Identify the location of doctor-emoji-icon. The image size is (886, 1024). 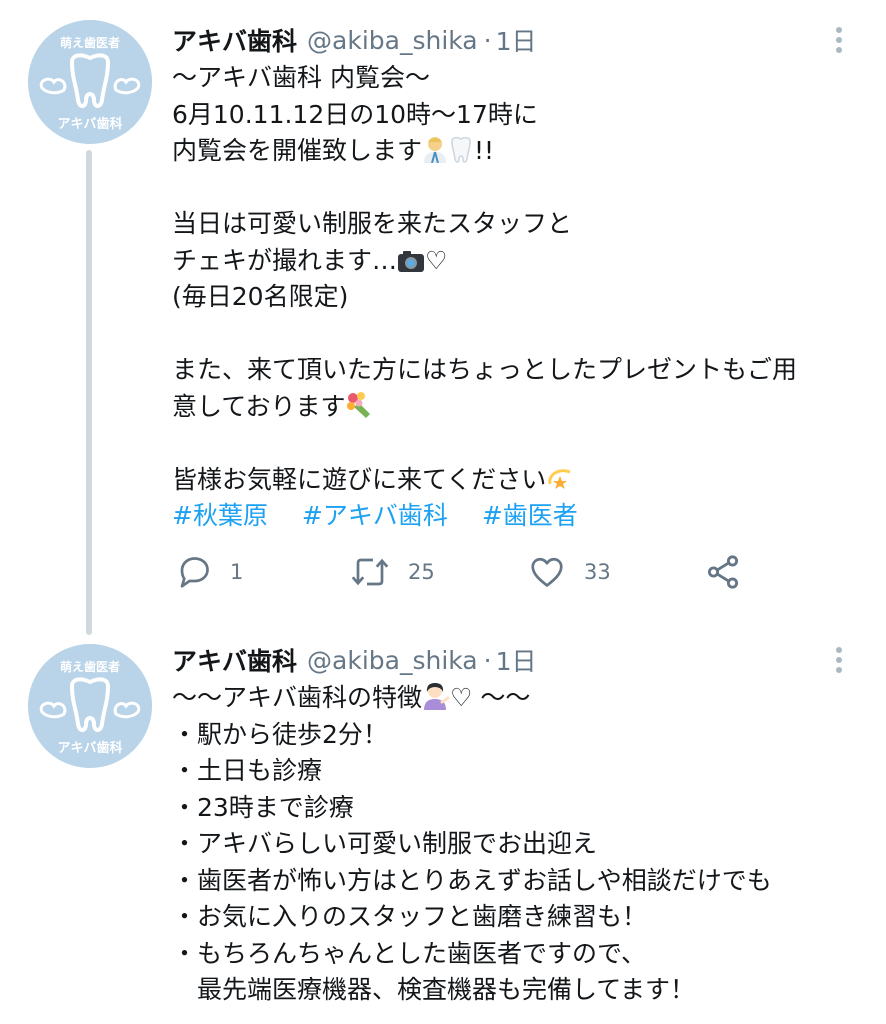
(435, 150).